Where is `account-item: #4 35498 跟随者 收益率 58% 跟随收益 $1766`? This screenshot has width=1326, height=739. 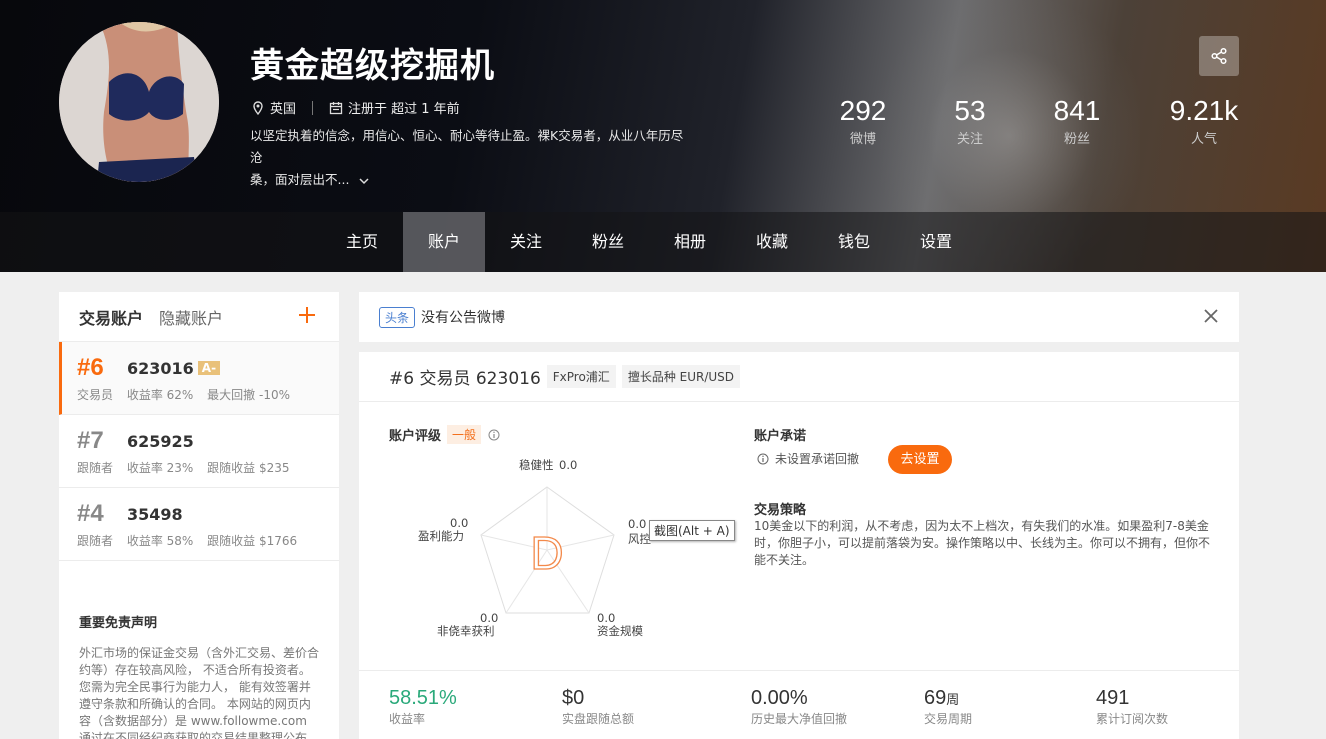
account-item: #4 35498 跟随者 收益率 58% 跟随收益 $1766 is located at coordinates (199, 524).